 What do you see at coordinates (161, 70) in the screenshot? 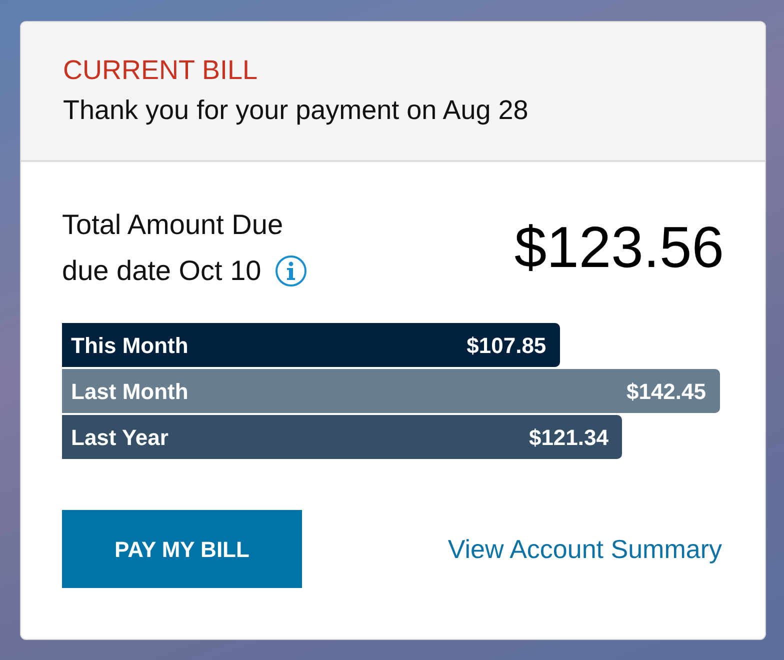
I see `card-title: CURRENT BILL` at bounding box center [161, 70].